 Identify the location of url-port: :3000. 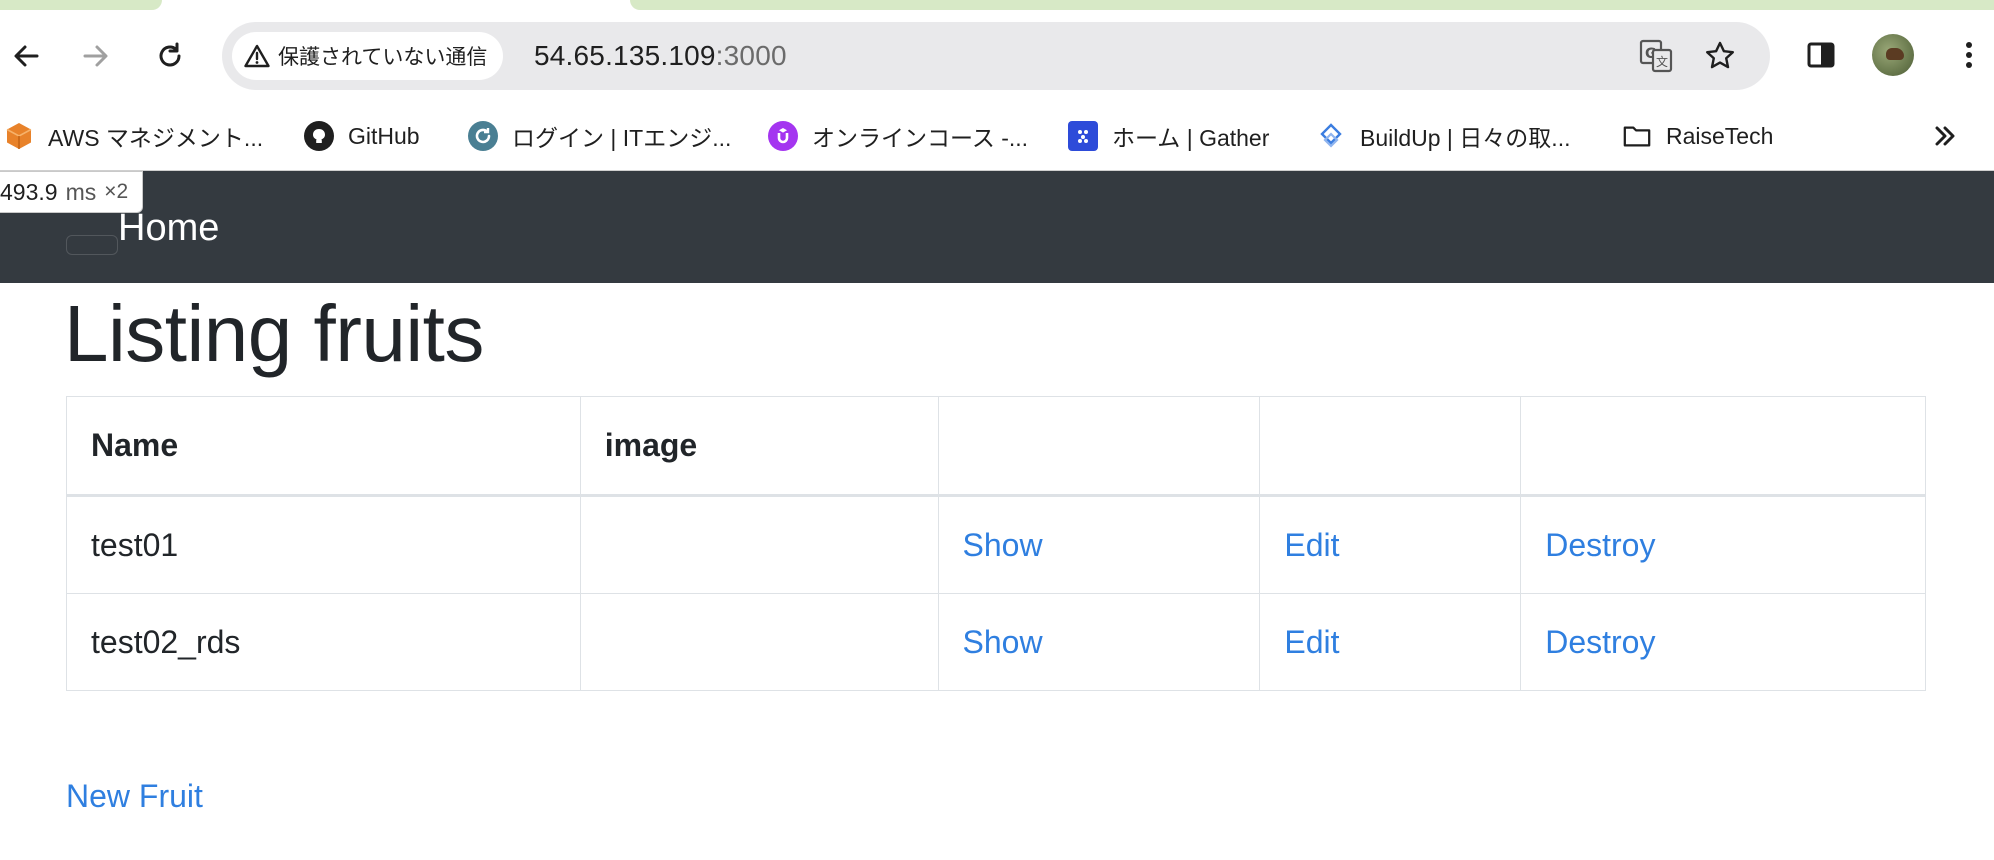
(751, 55).